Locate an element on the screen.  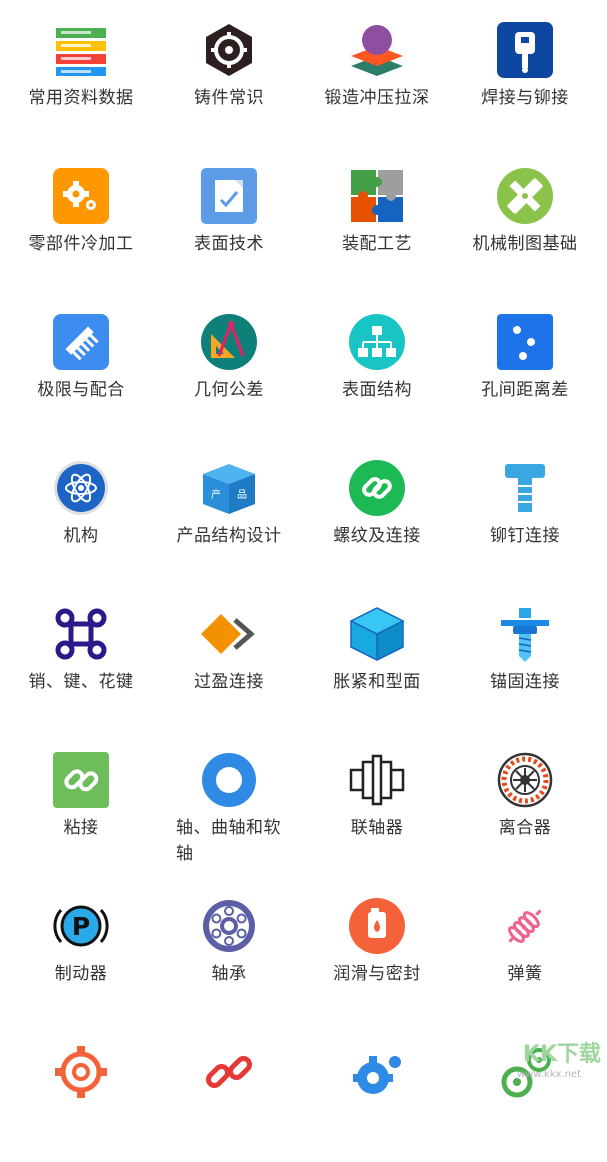
bearing-icon is located at coordinates (229, 926).